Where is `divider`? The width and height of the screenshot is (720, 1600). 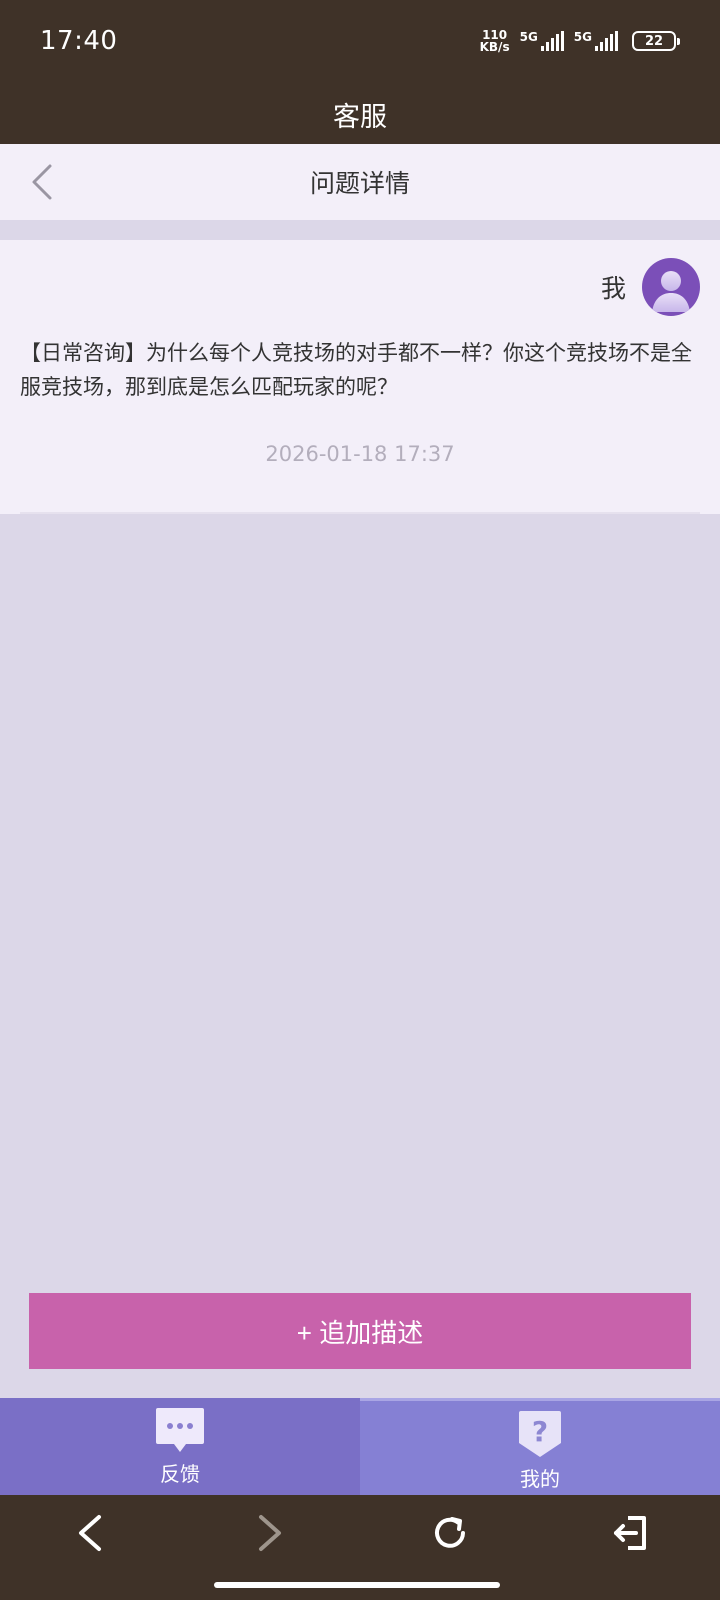
divider is located at coordinates (360, 513).